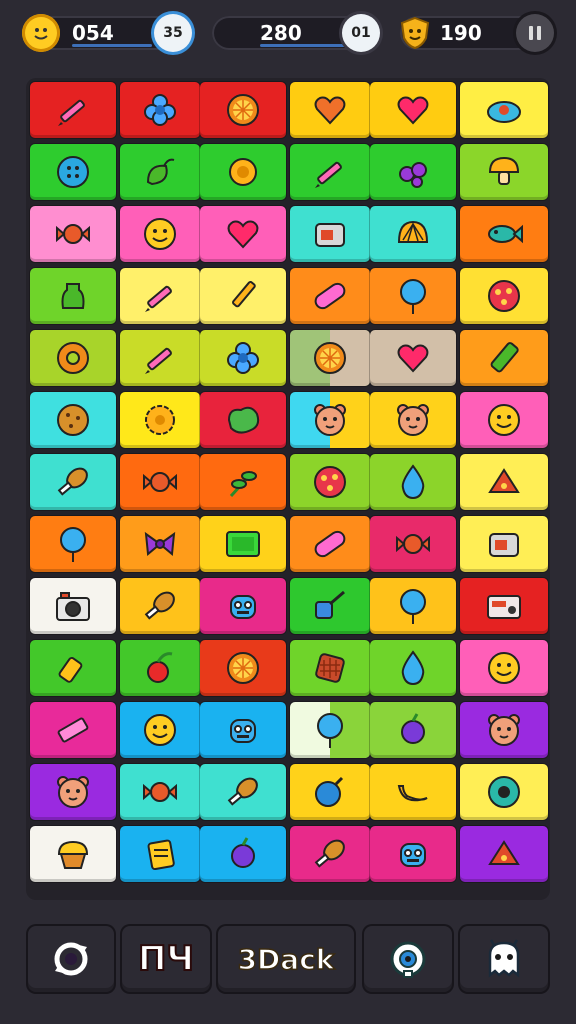 The width and height of the screenshot is (576, 1024). What do you see at coordinates (166, 959) in the screenshot?
I see `hammer-button: ПЧ` at bounding box center [166, 959].